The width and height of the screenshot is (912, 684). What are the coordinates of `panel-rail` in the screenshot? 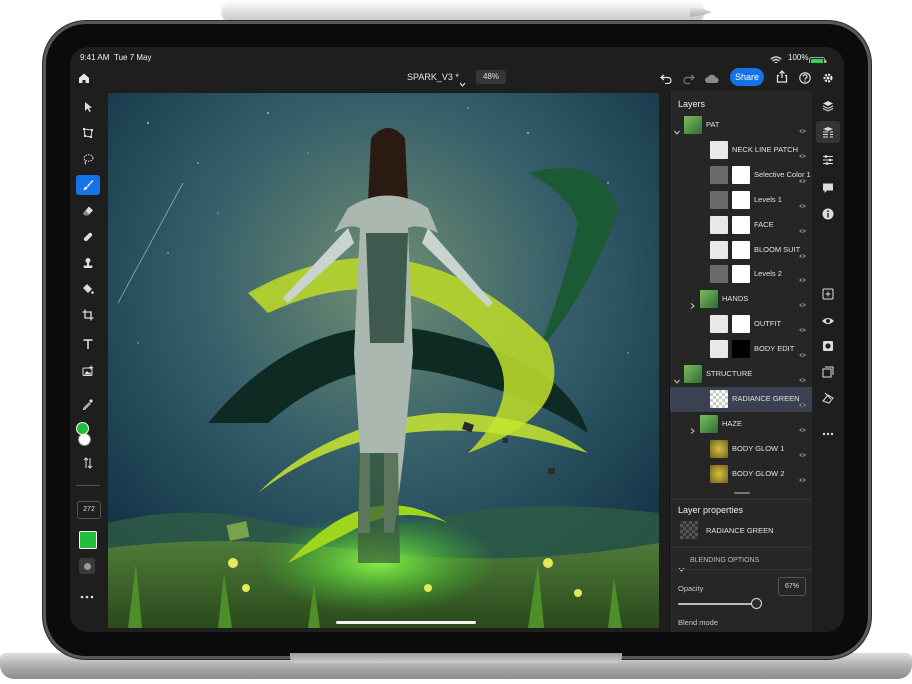 It's located at (828, 361).